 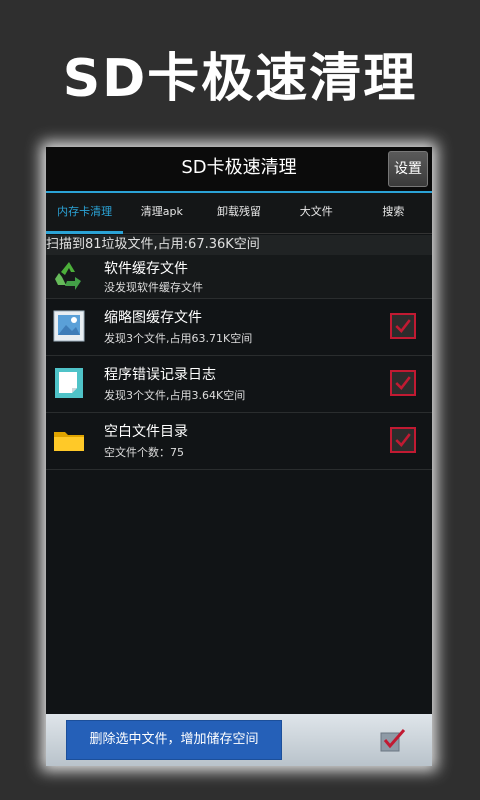 I want to click on folder-icon, so click(x=69, y=441).